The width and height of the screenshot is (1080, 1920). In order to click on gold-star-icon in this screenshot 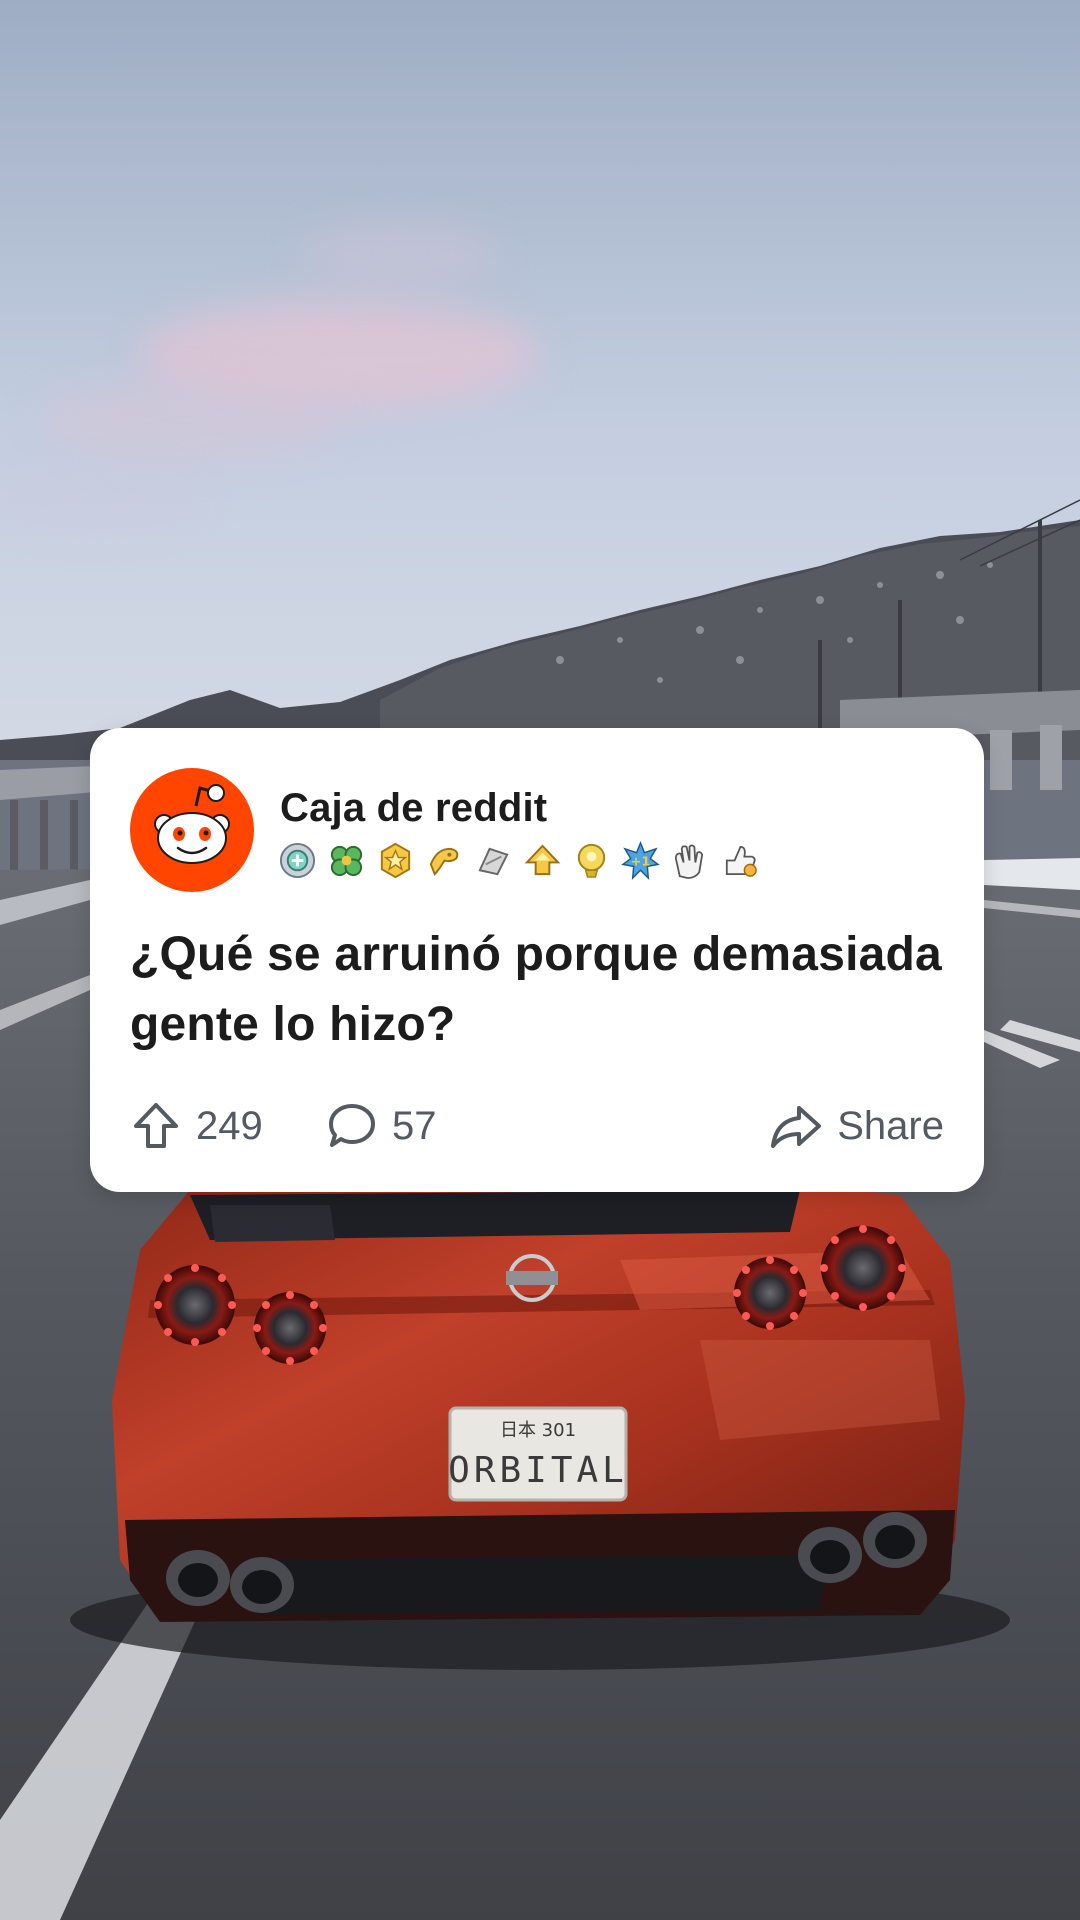, I will do `click(395, 860)`.